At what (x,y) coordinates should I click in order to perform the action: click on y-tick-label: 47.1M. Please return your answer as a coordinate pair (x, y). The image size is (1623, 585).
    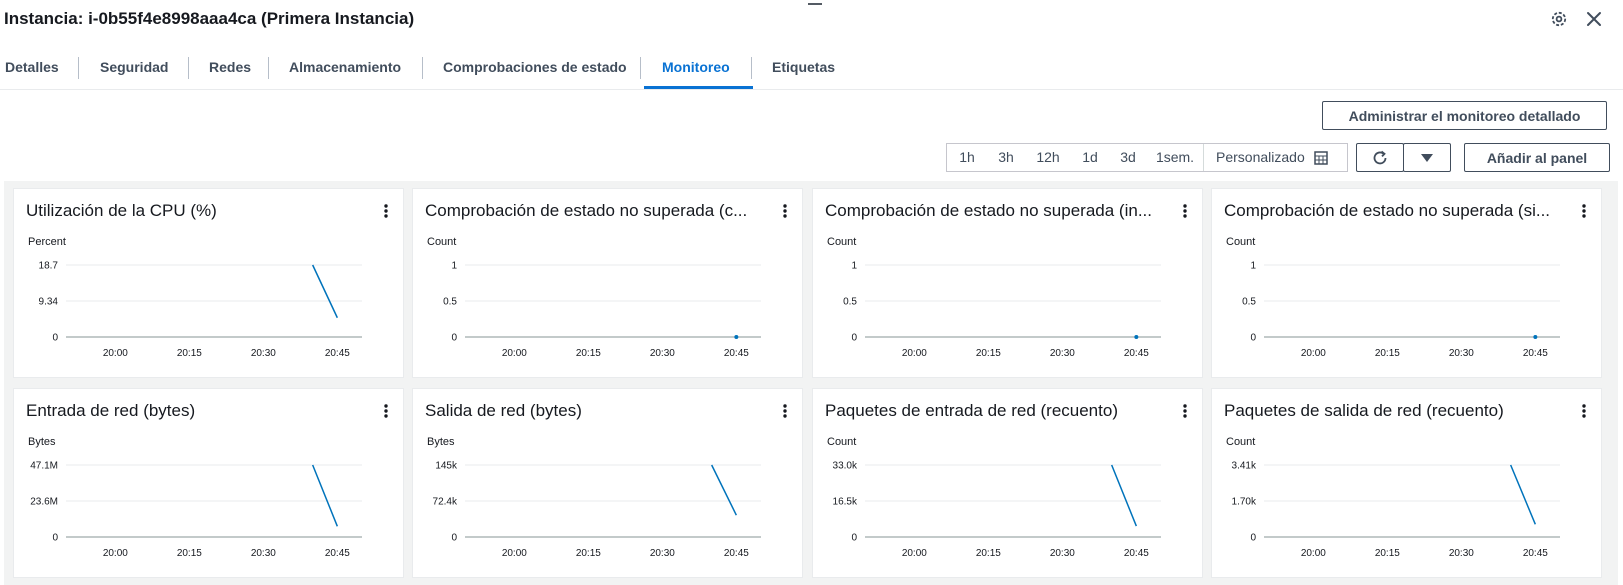
    Looking at the image, I should click on (44, 466).